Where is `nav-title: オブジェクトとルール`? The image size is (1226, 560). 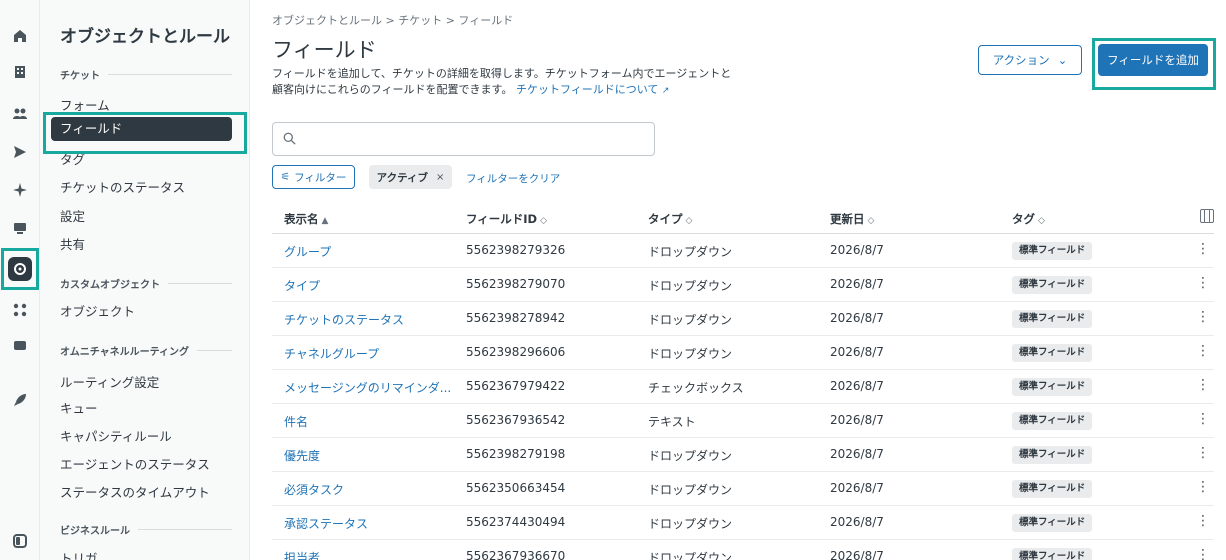 nav-title: オブジェクトとルール is located at coordinates (145, 37).